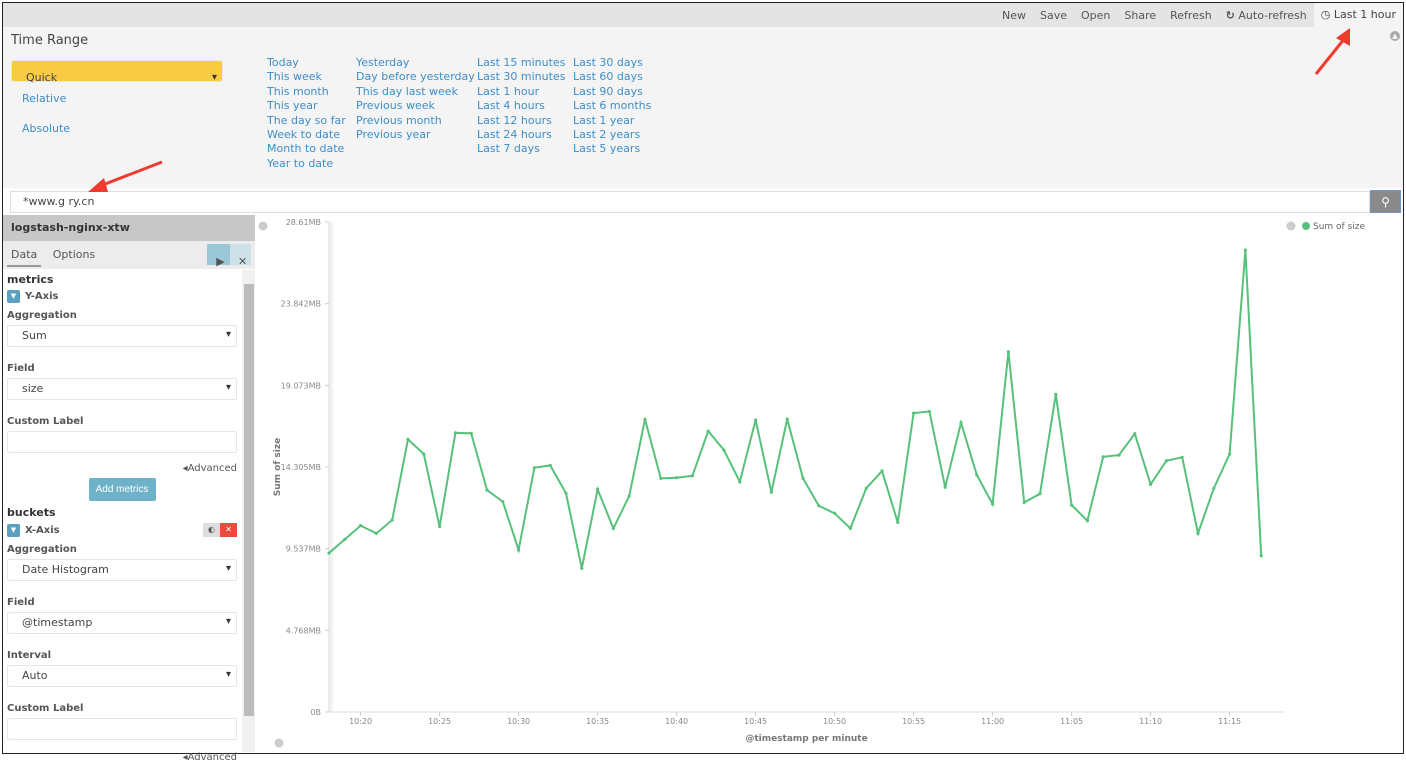  I want to click on y-tick-label: 0B, so click(315, 712).